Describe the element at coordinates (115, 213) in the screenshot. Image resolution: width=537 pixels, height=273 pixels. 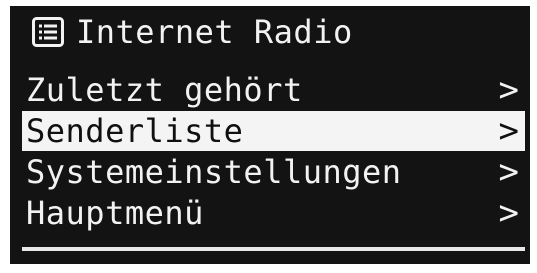
I see `menu-item-label: Hauptmenü` at that location.